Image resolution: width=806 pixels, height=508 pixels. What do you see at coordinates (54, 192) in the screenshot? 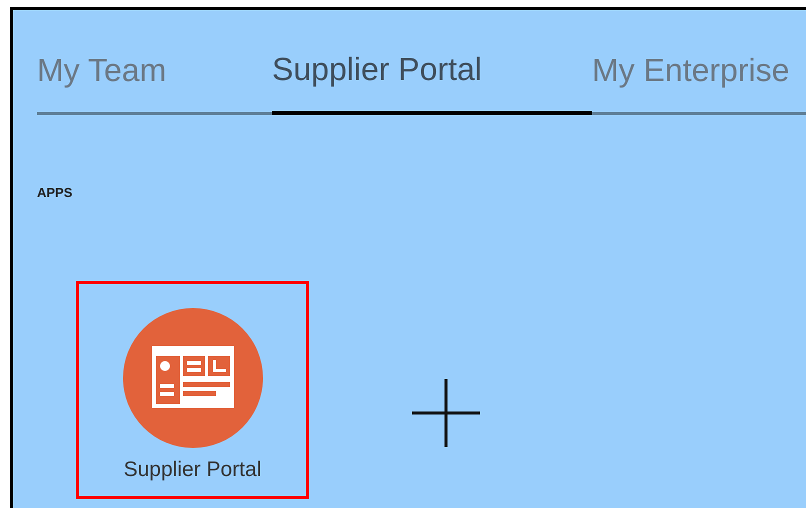
I see `section-heading: APPS` at bounding box center [54, 192].